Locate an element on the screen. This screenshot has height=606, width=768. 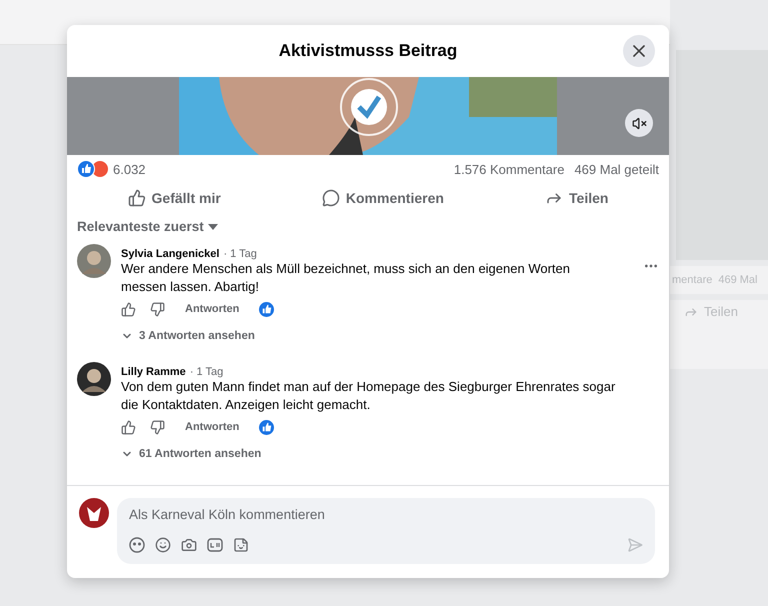
share-count-text: 469 Mal is located at coordinates (738, 280).